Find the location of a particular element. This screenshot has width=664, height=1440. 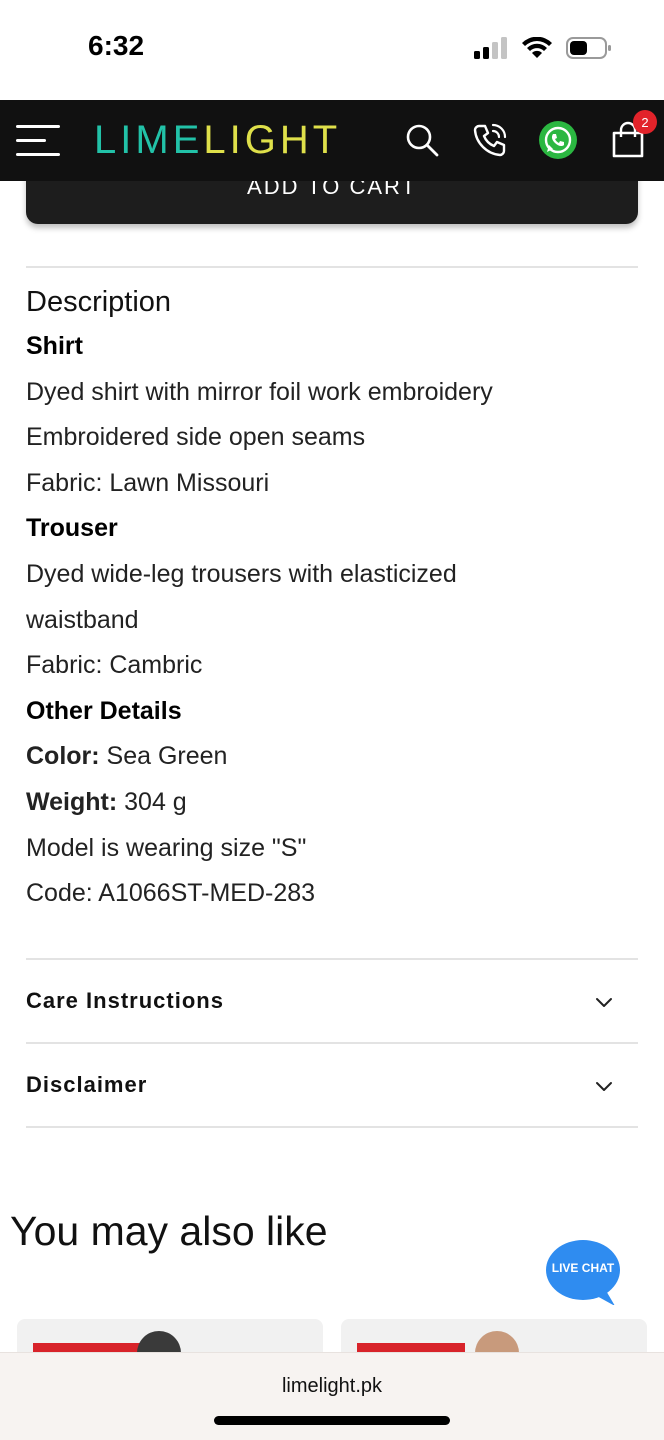

accordion-care-instructions: Care Instructions is located at coordinates (332, 1002).